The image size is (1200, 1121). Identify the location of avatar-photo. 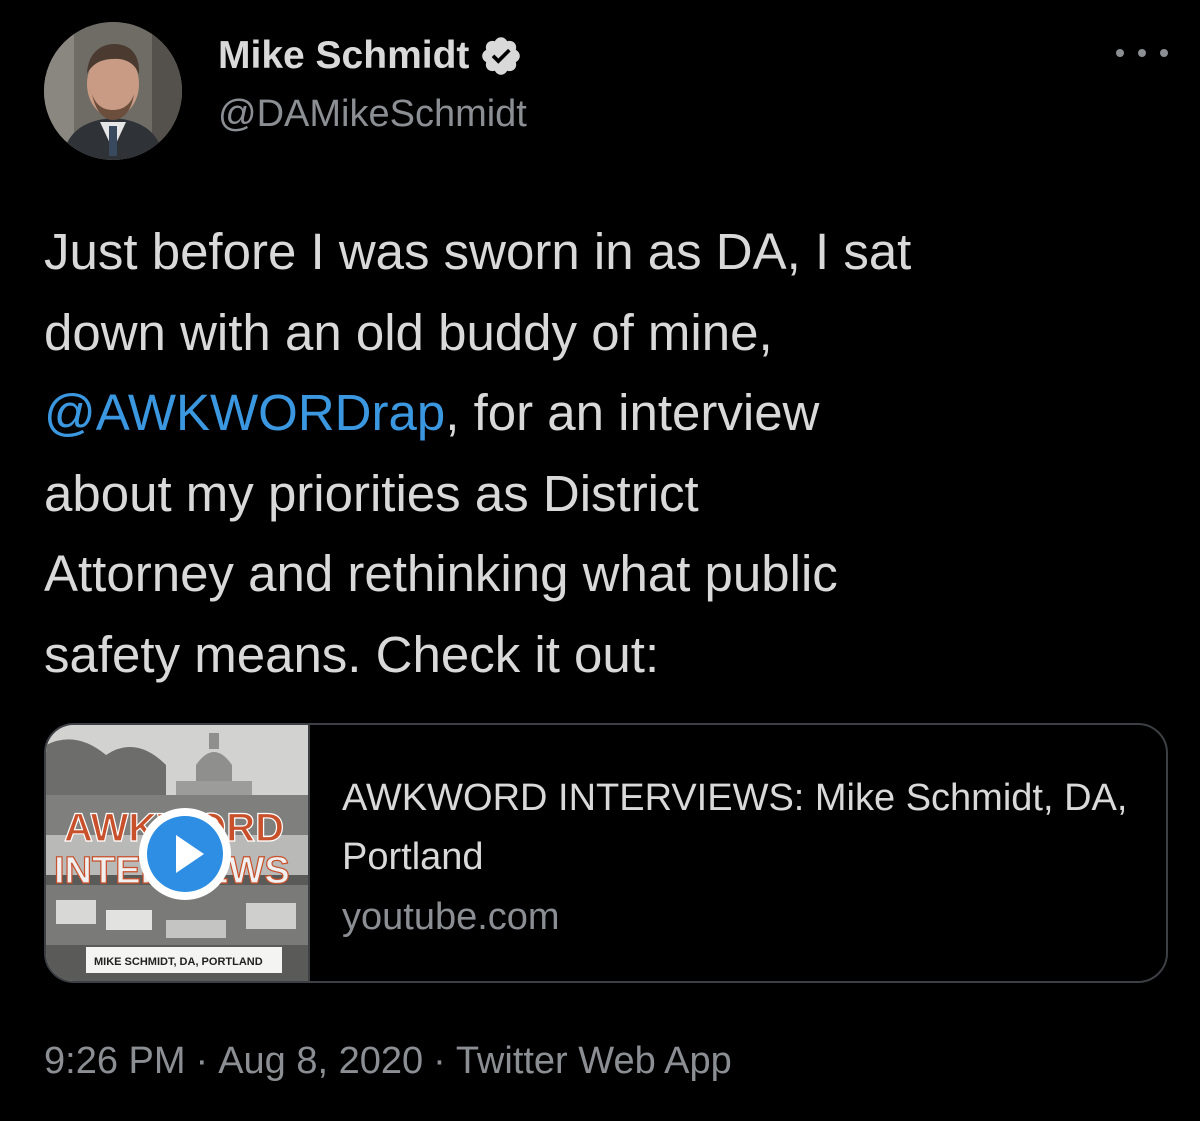
(113, 91).